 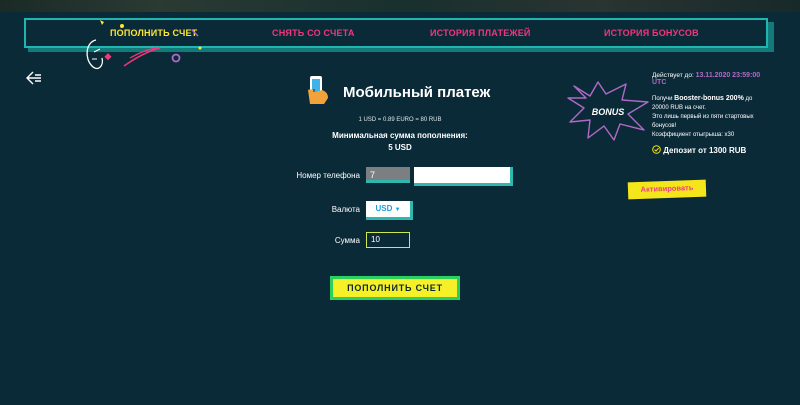 I want to click on bonus-wager: Коэффициент отыгрыша: x30, so click(x=693, y=135).